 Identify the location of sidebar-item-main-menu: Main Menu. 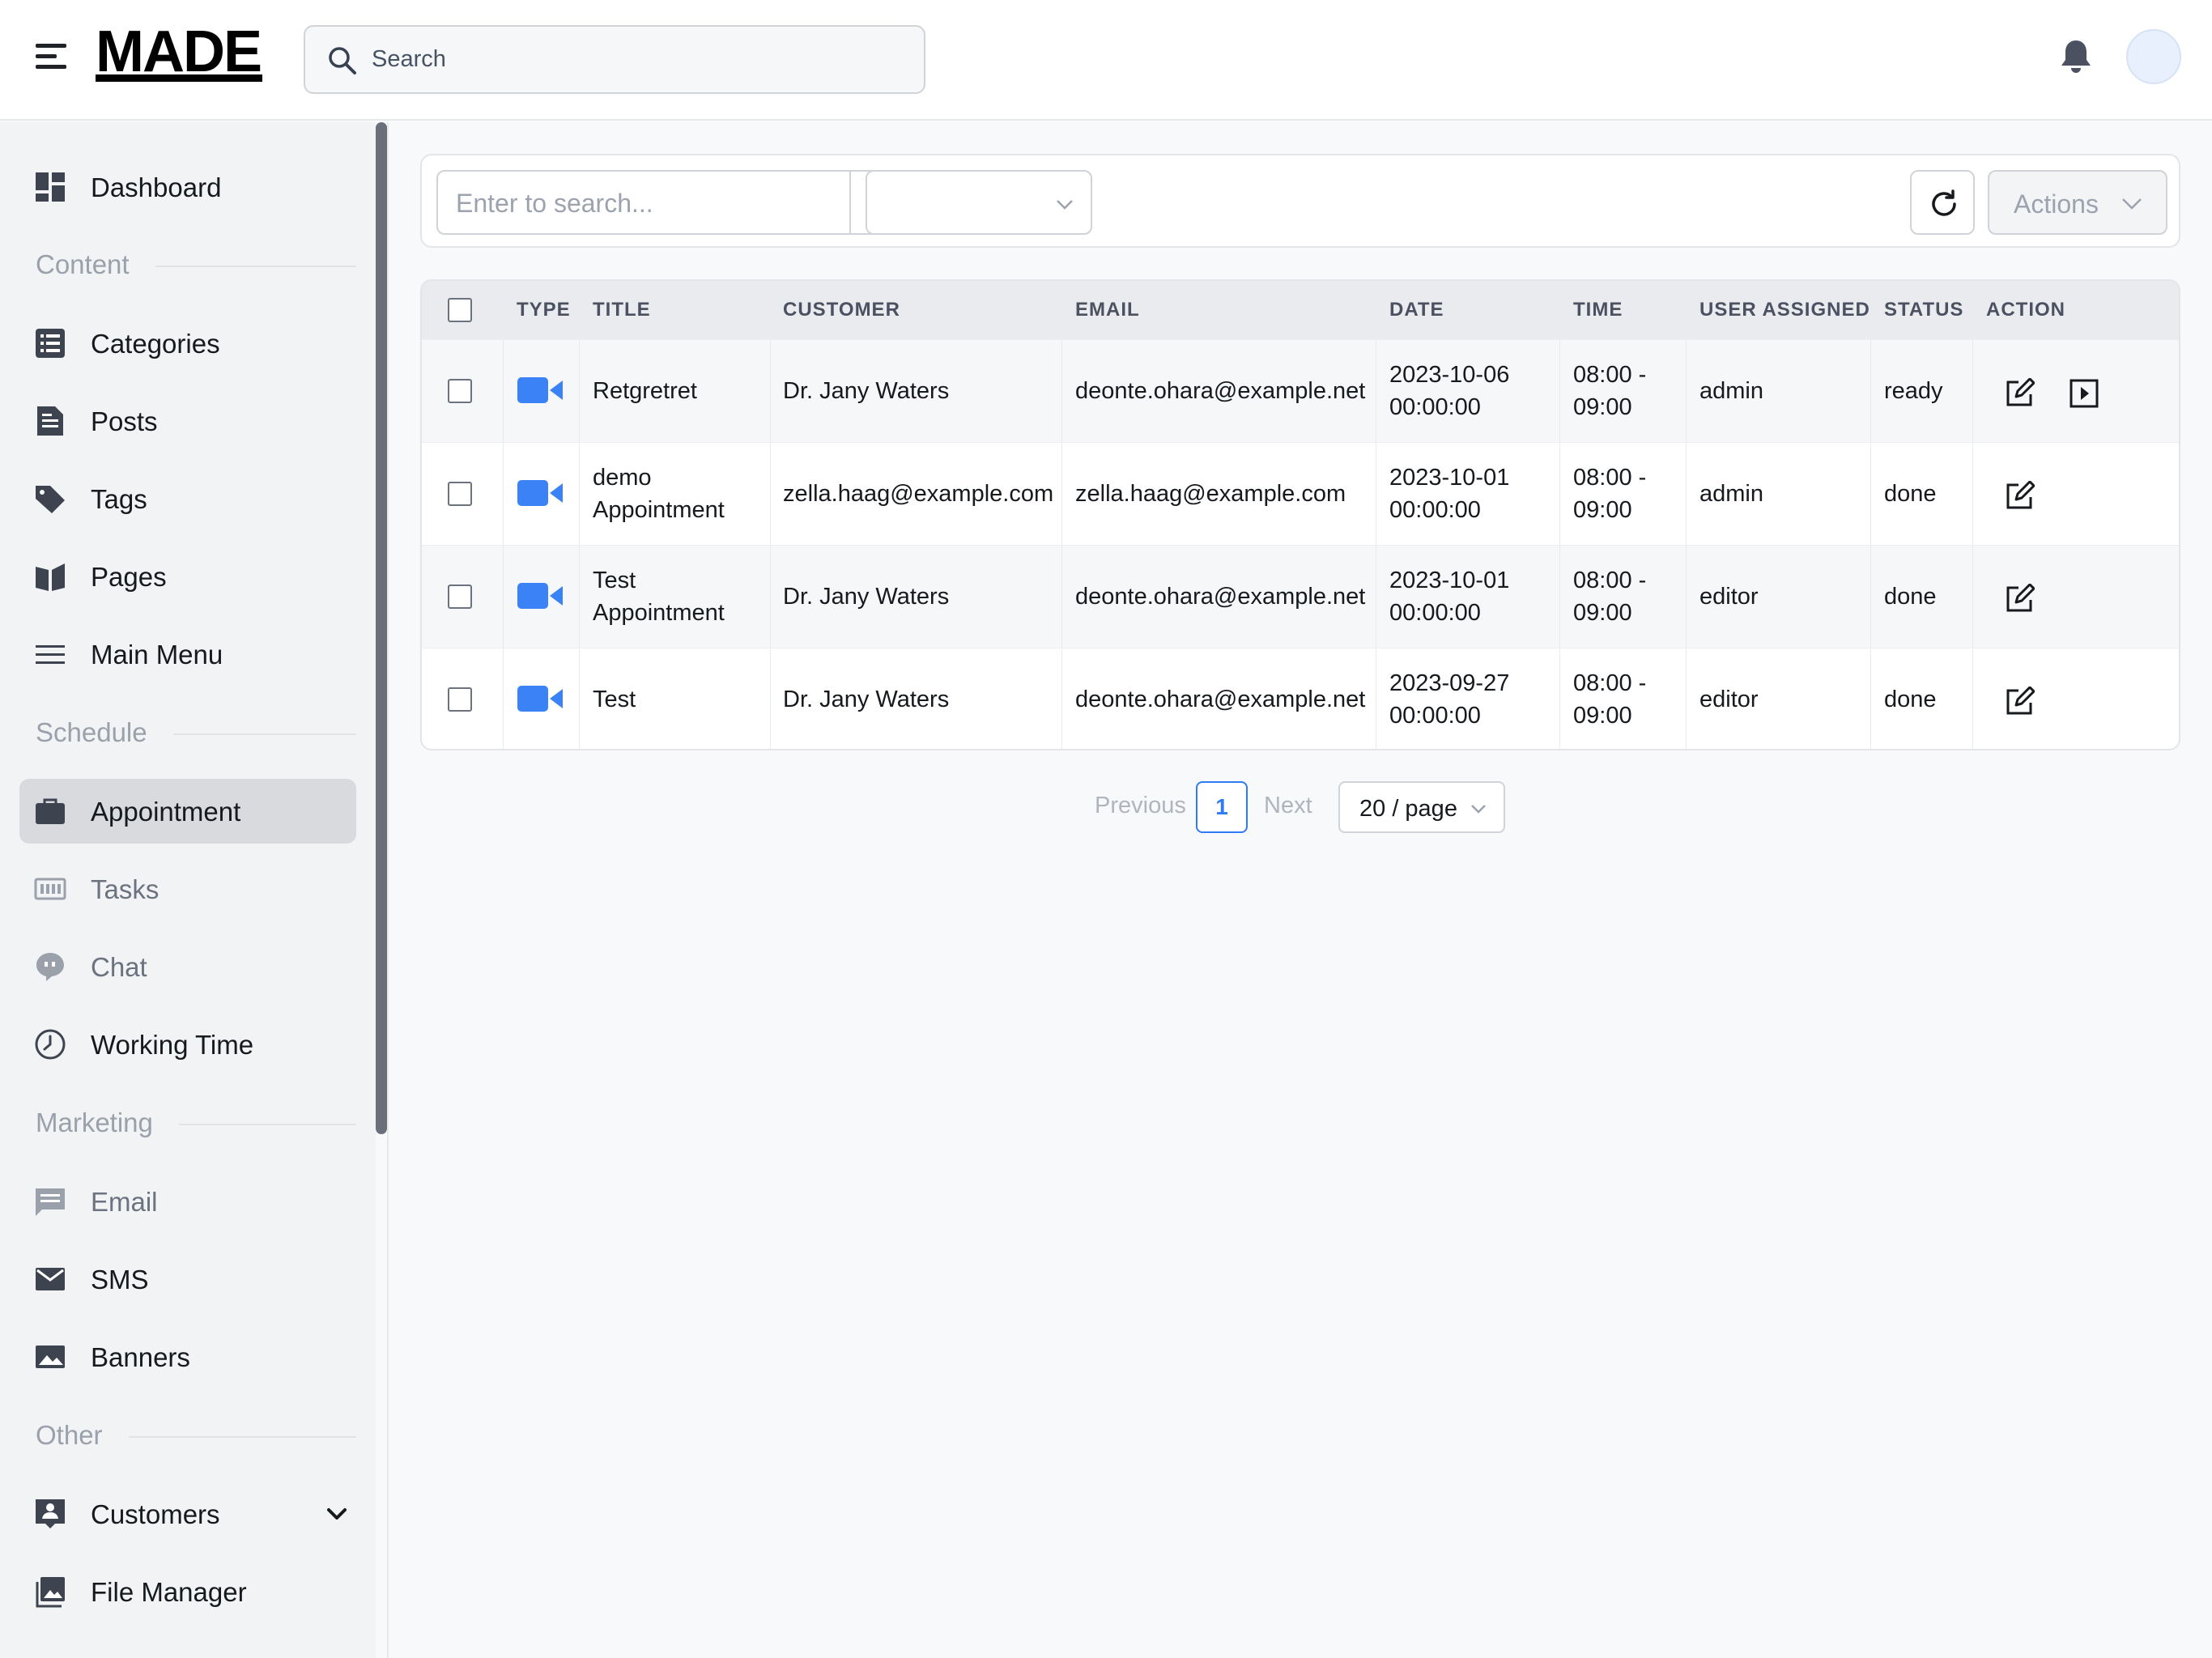
(187, 654).